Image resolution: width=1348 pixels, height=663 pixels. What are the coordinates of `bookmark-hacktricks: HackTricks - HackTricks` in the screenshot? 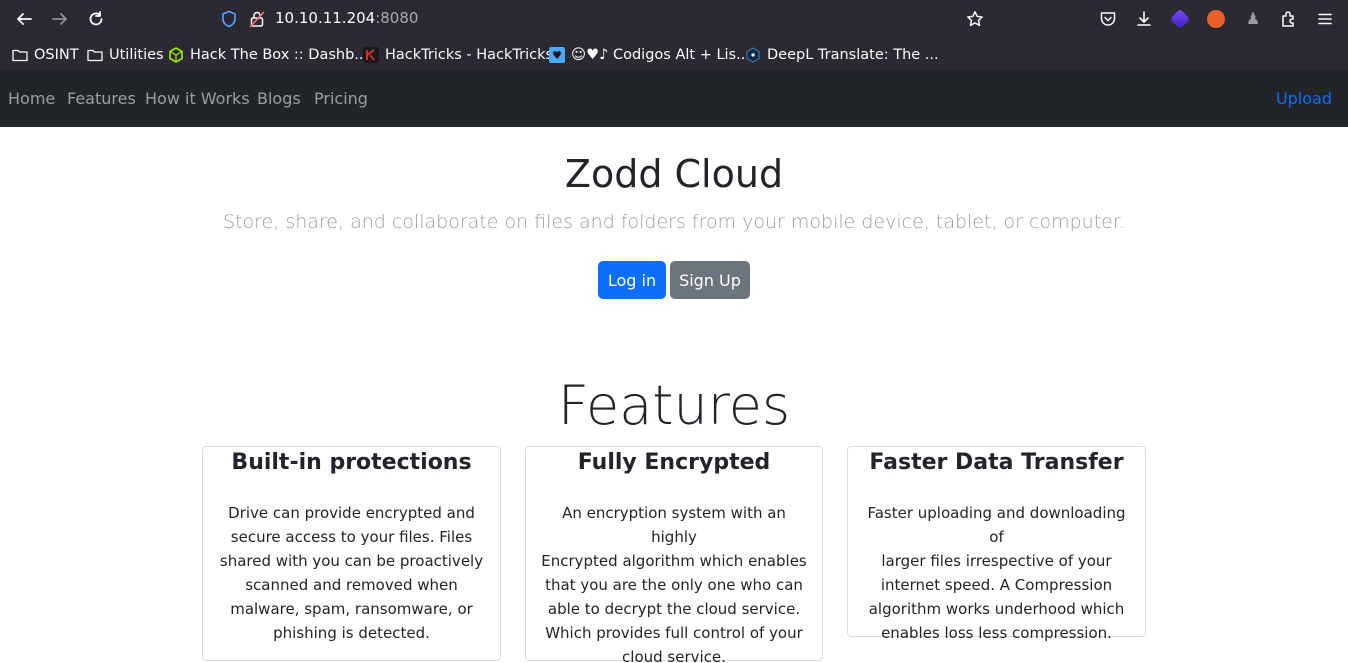 It's located at (458, 55).